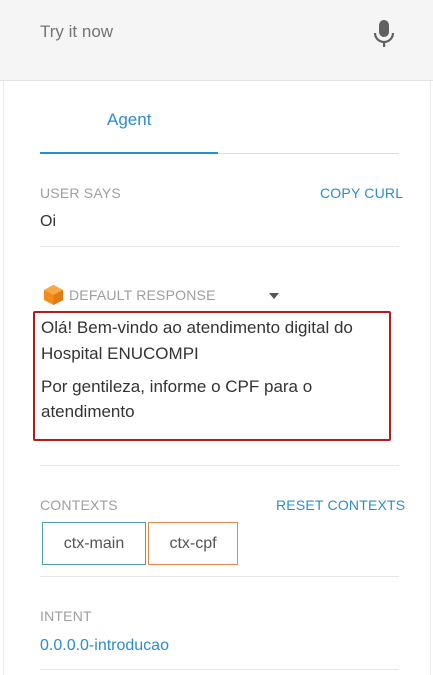  I want to click on contexts-label: CONTEXTS, so click(79, 505).